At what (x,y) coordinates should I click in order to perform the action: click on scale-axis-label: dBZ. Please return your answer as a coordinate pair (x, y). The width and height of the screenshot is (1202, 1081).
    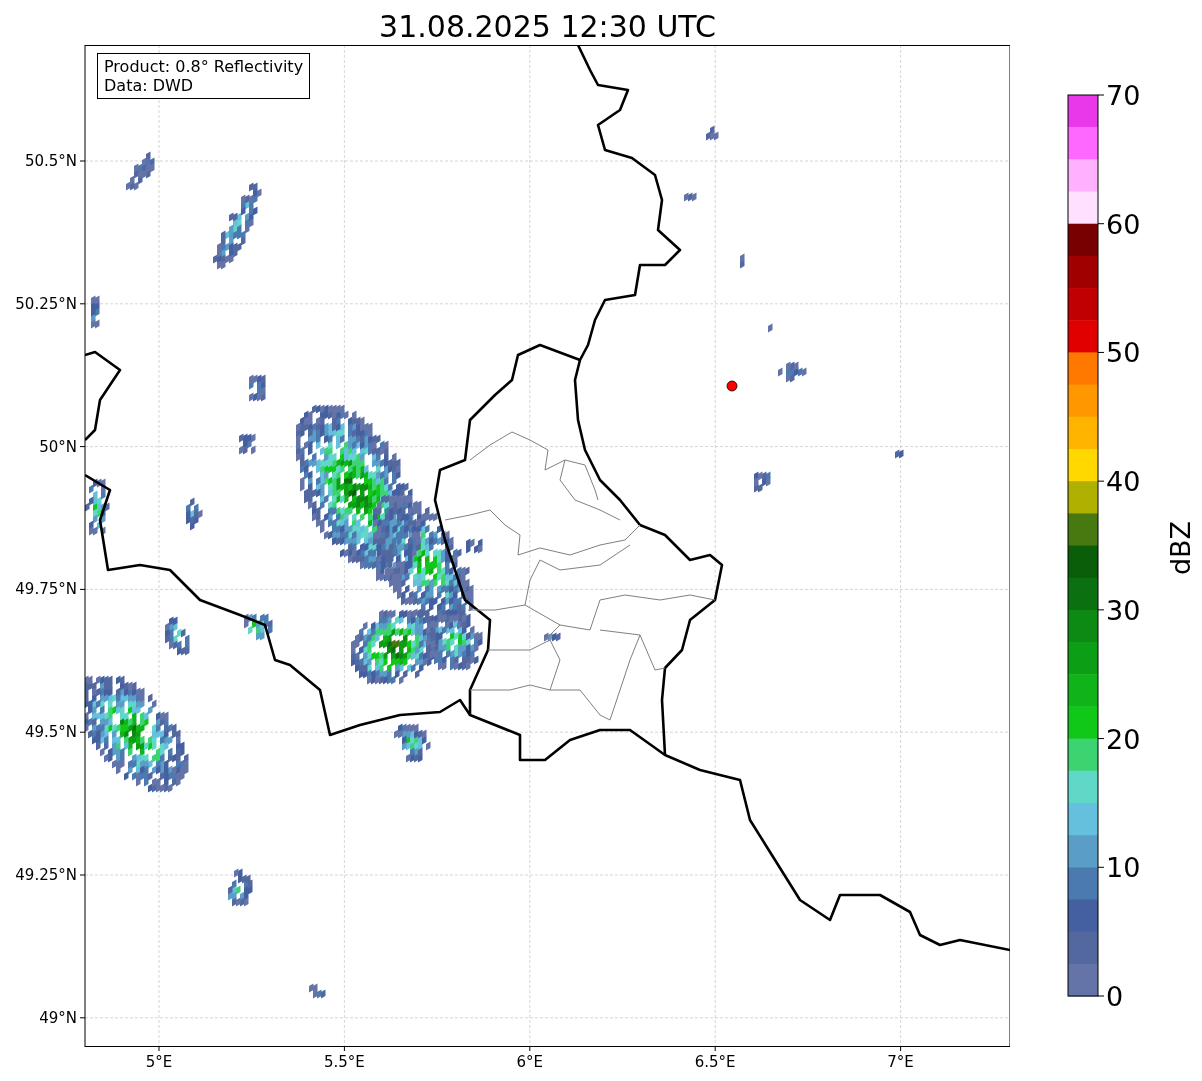
    Looking at the image, I should click on (1180, 548).